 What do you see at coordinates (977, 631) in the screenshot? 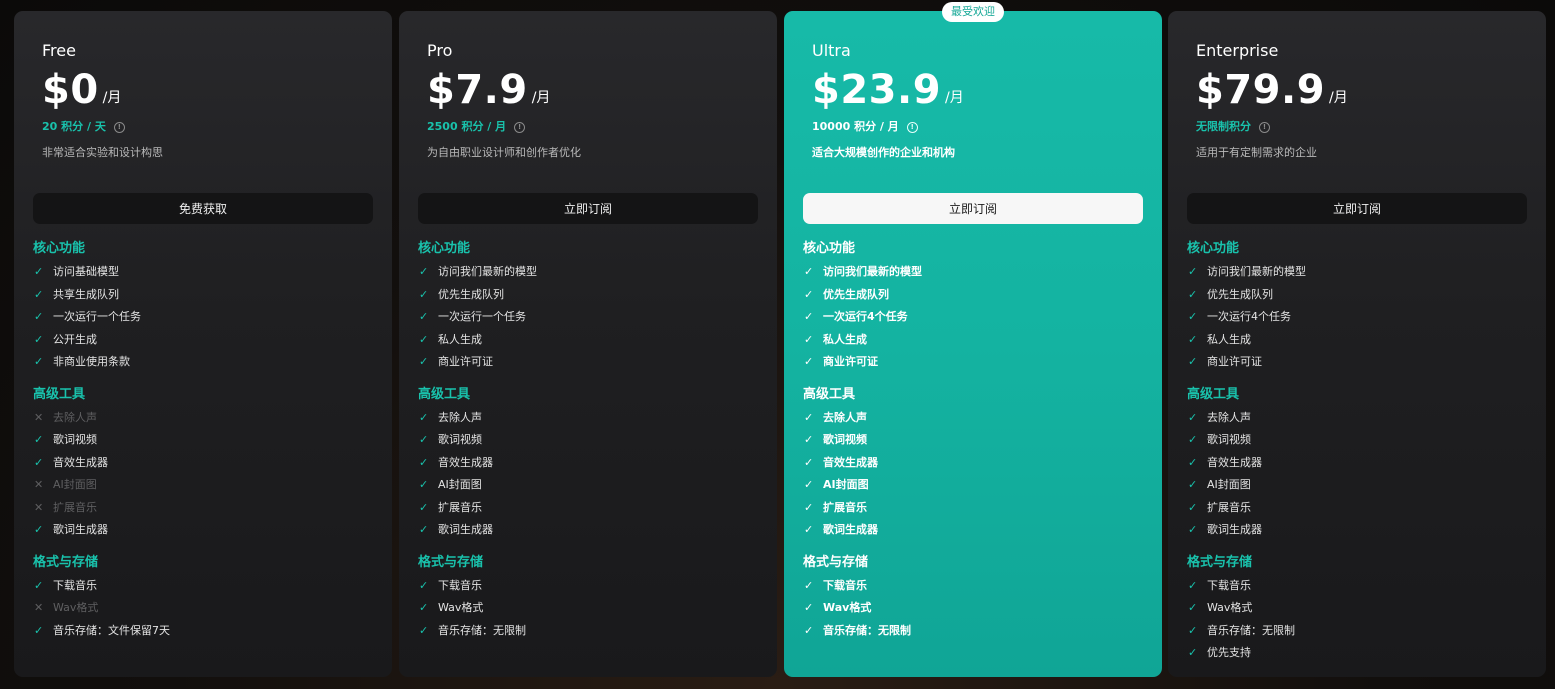
I see `feature-item: ✓ 音乐存储：无限制` at bounding box center [977, 631].